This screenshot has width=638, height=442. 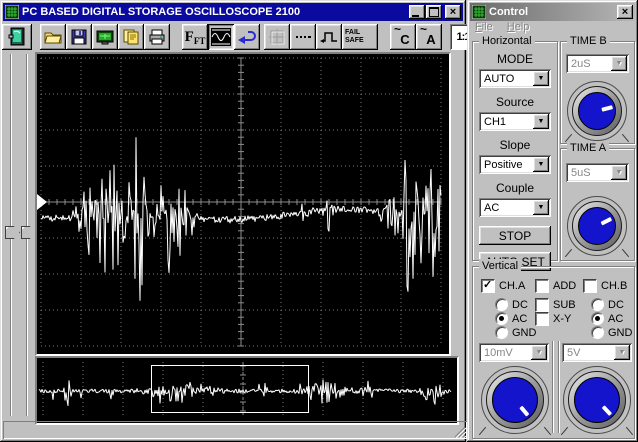 I want to click on status-bar, so click(x=235, y=430).